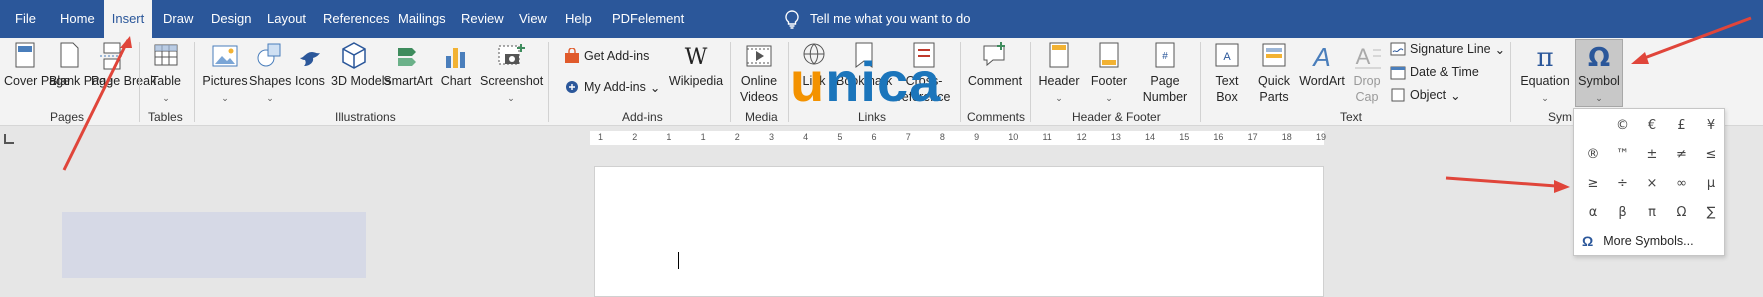 The width and height of the screenshot is (1763, 297). I want to click on svg-text: Ω, so click(1599, 57).